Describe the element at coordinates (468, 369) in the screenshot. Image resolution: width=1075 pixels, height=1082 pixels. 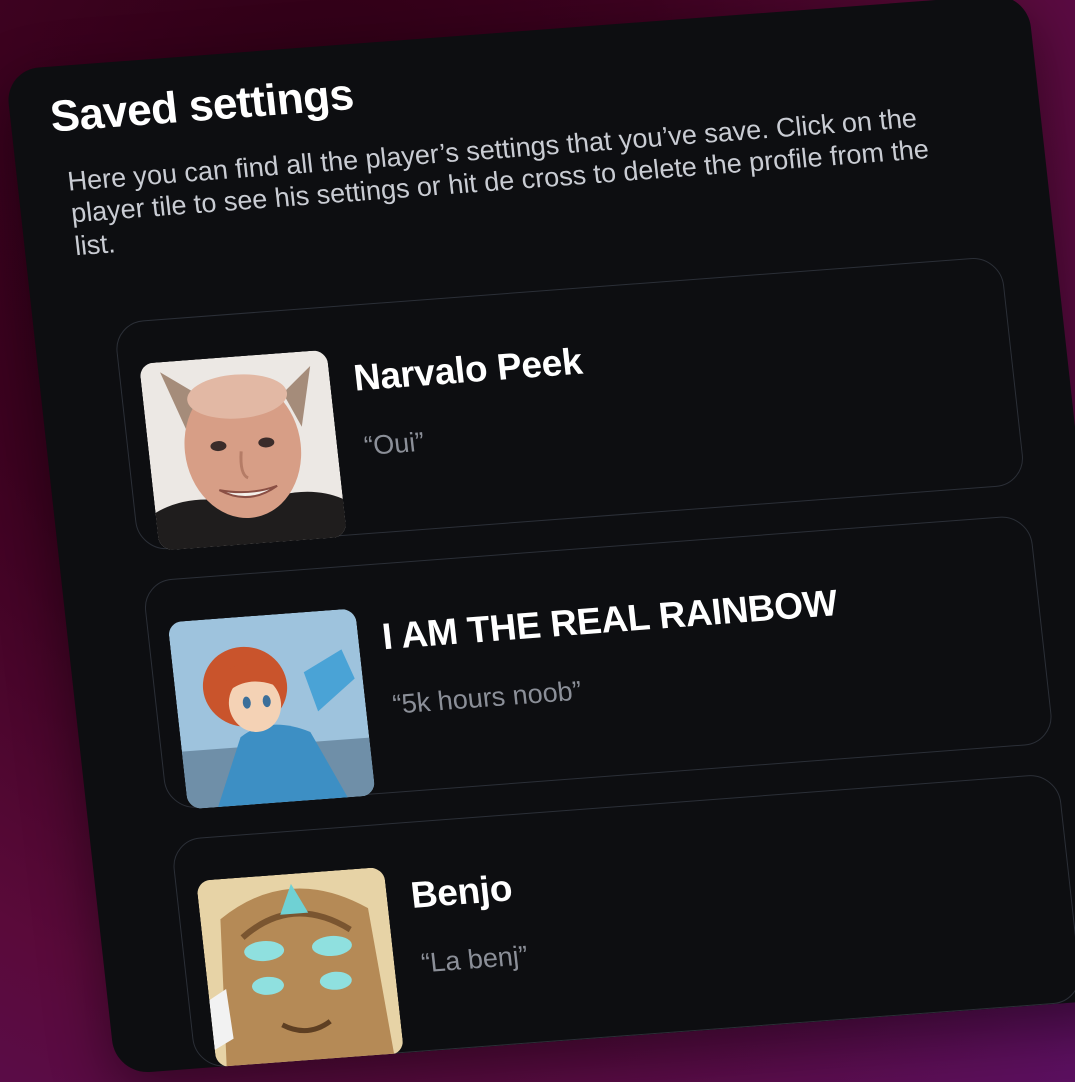
I see `player-name: Narvalo Peek` at that location.